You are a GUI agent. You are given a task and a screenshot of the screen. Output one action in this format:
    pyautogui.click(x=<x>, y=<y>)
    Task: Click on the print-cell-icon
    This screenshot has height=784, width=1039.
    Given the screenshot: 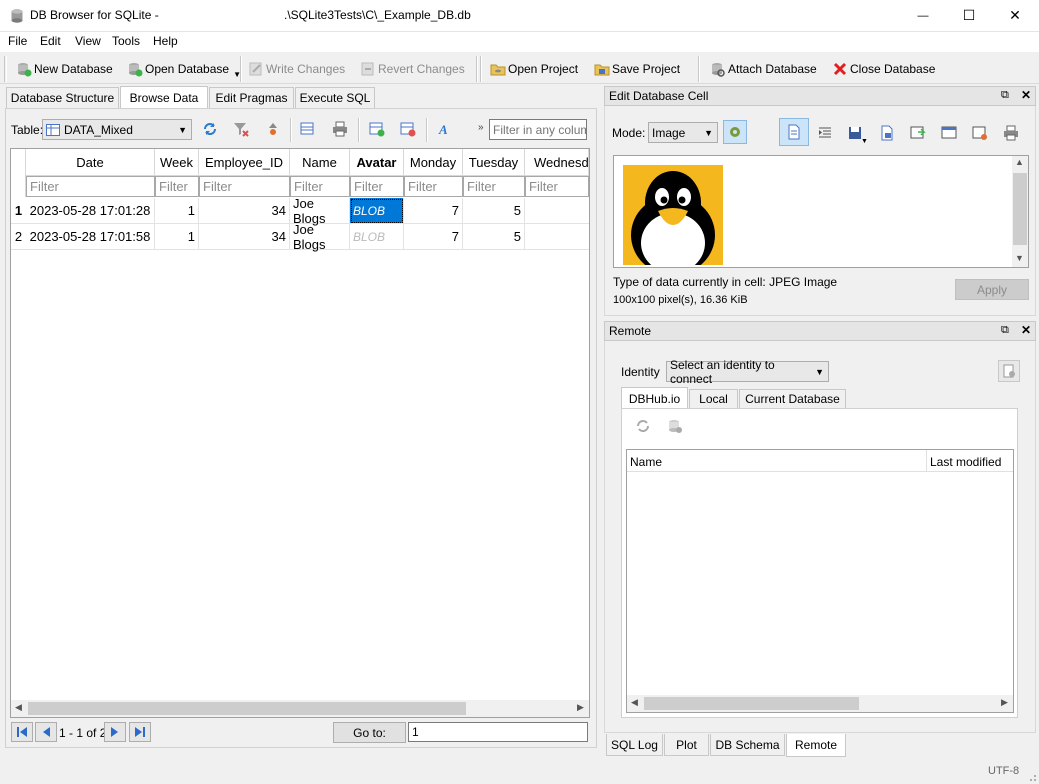 What is the action you would take?
    pyautogui.click(x=1011, y=133)
    